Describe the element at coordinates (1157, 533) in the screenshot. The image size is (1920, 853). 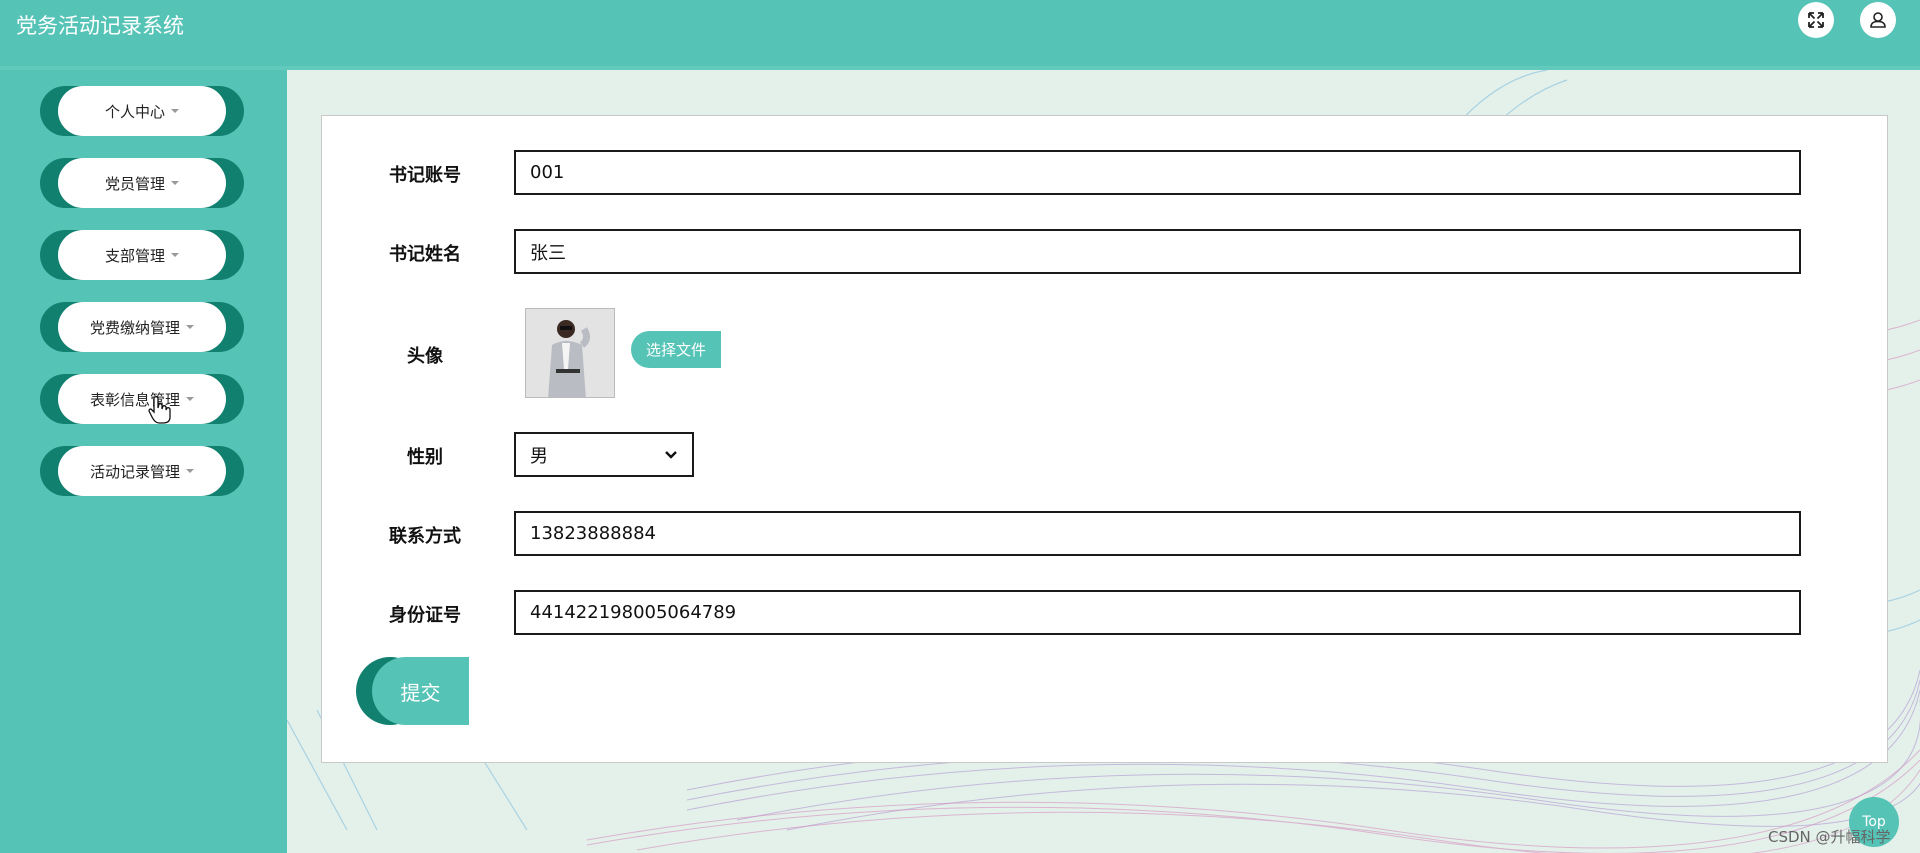
I see `phone-input` at that location.